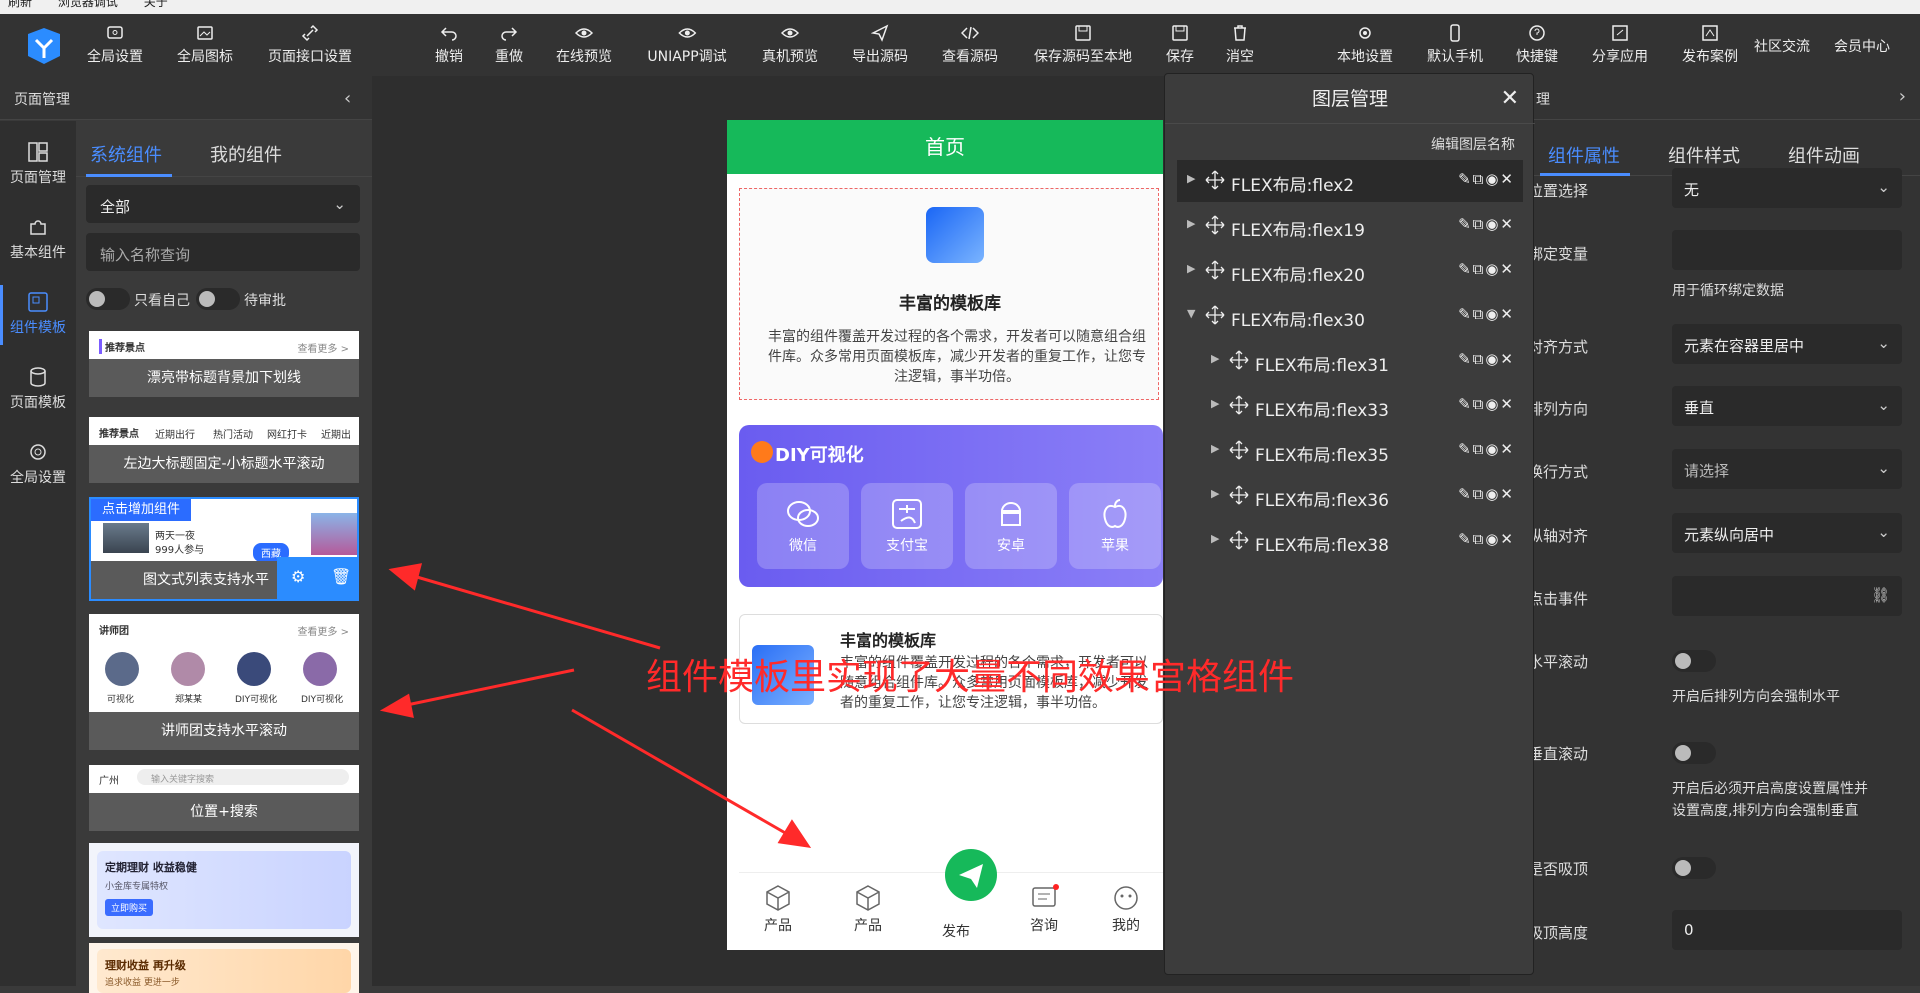 This screenshot has height=993, width=1920. I want to click on diy-block: DIY可视化 微信 支付宝 安卓 苹果, so click(951, 506).